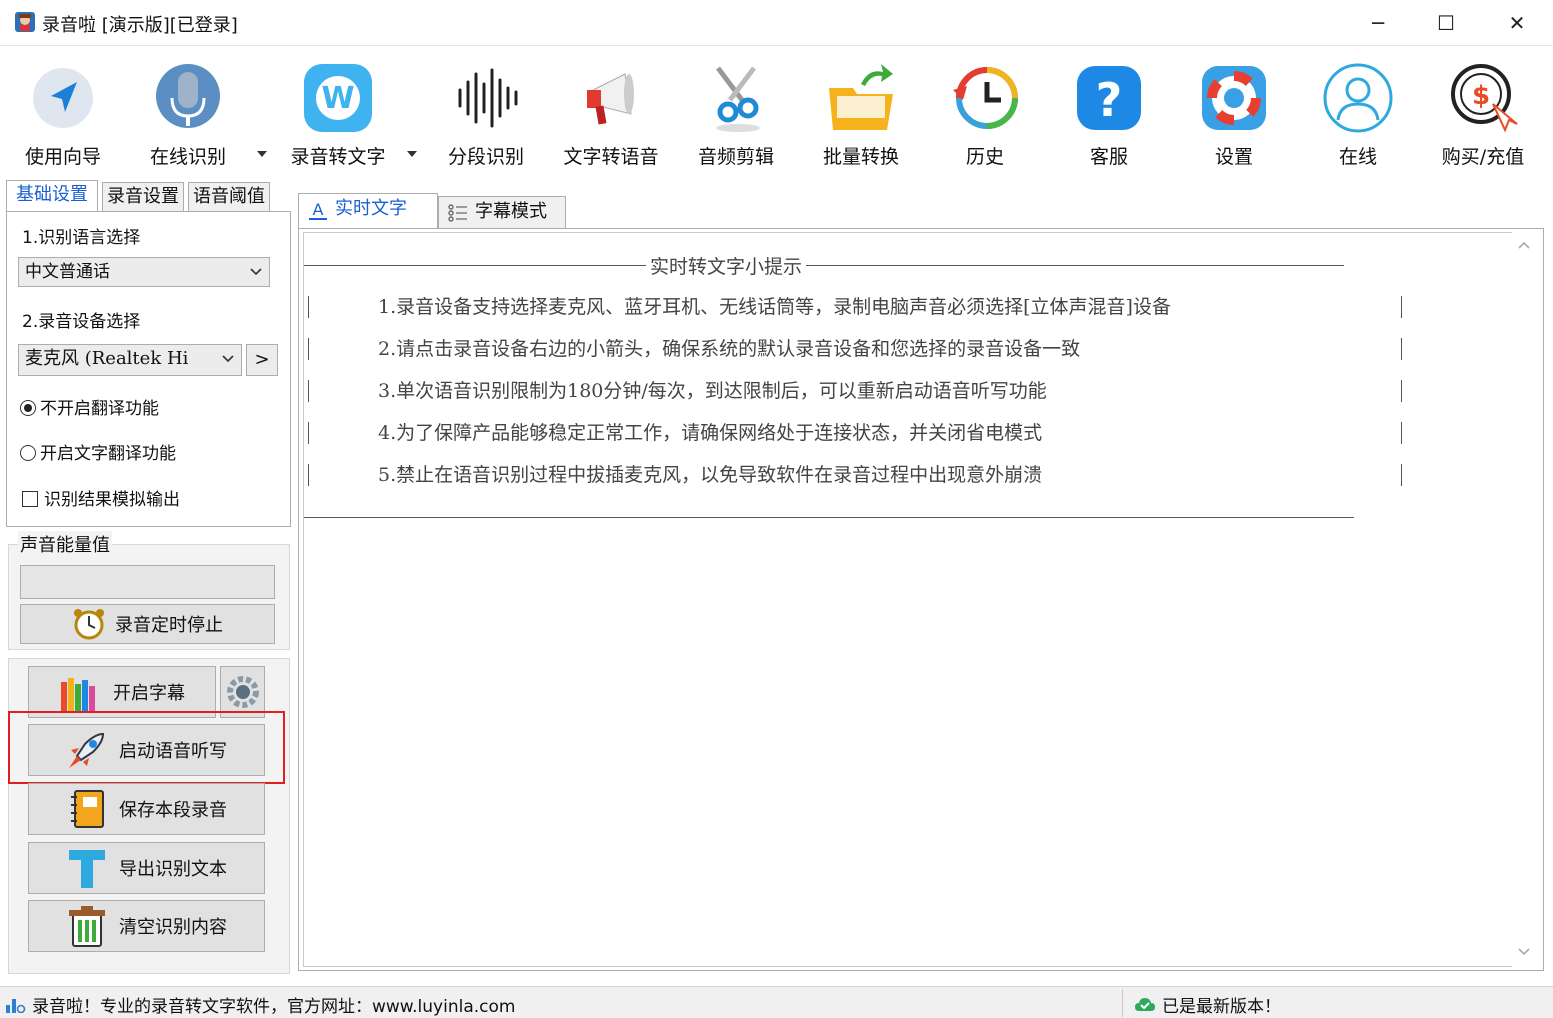 This screenshot has height=1018, width=1553. I want to click on toolbar-audio-to-text-button: W 录音转文字, so click(338, 115).